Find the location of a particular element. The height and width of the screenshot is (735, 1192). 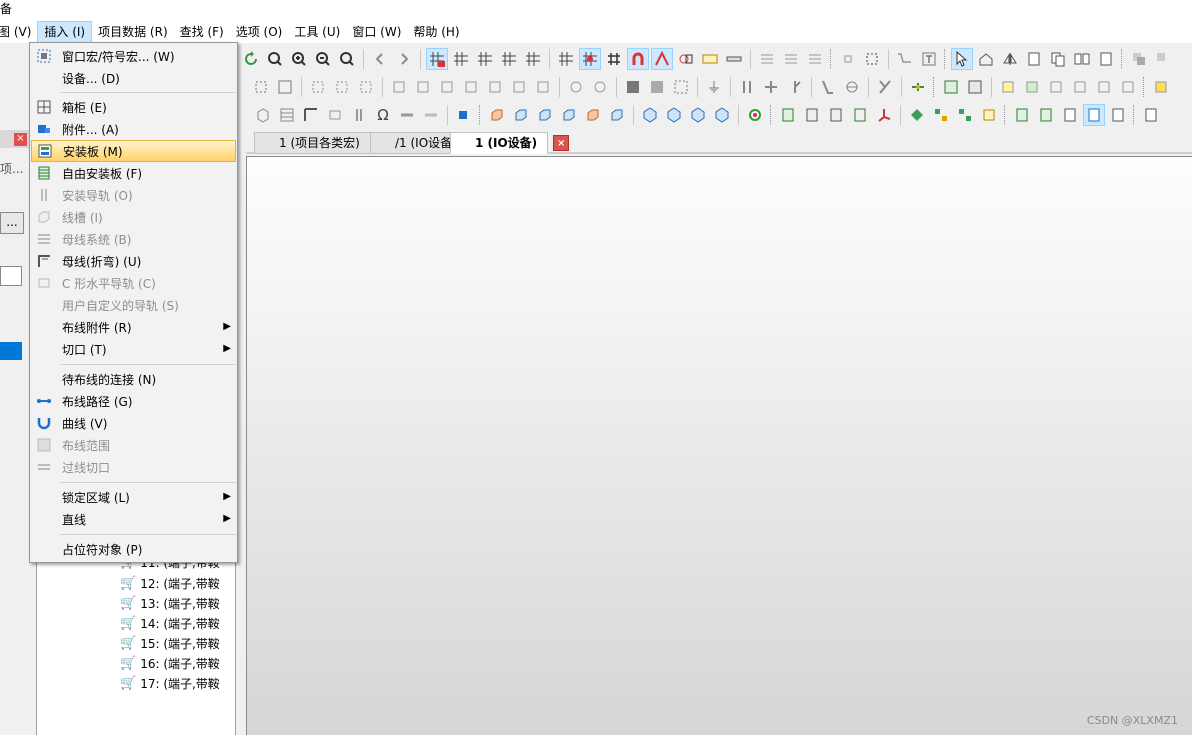

menu-item-pending-connection: 待布线的连接 (N) is located at coordinates (133, 379).